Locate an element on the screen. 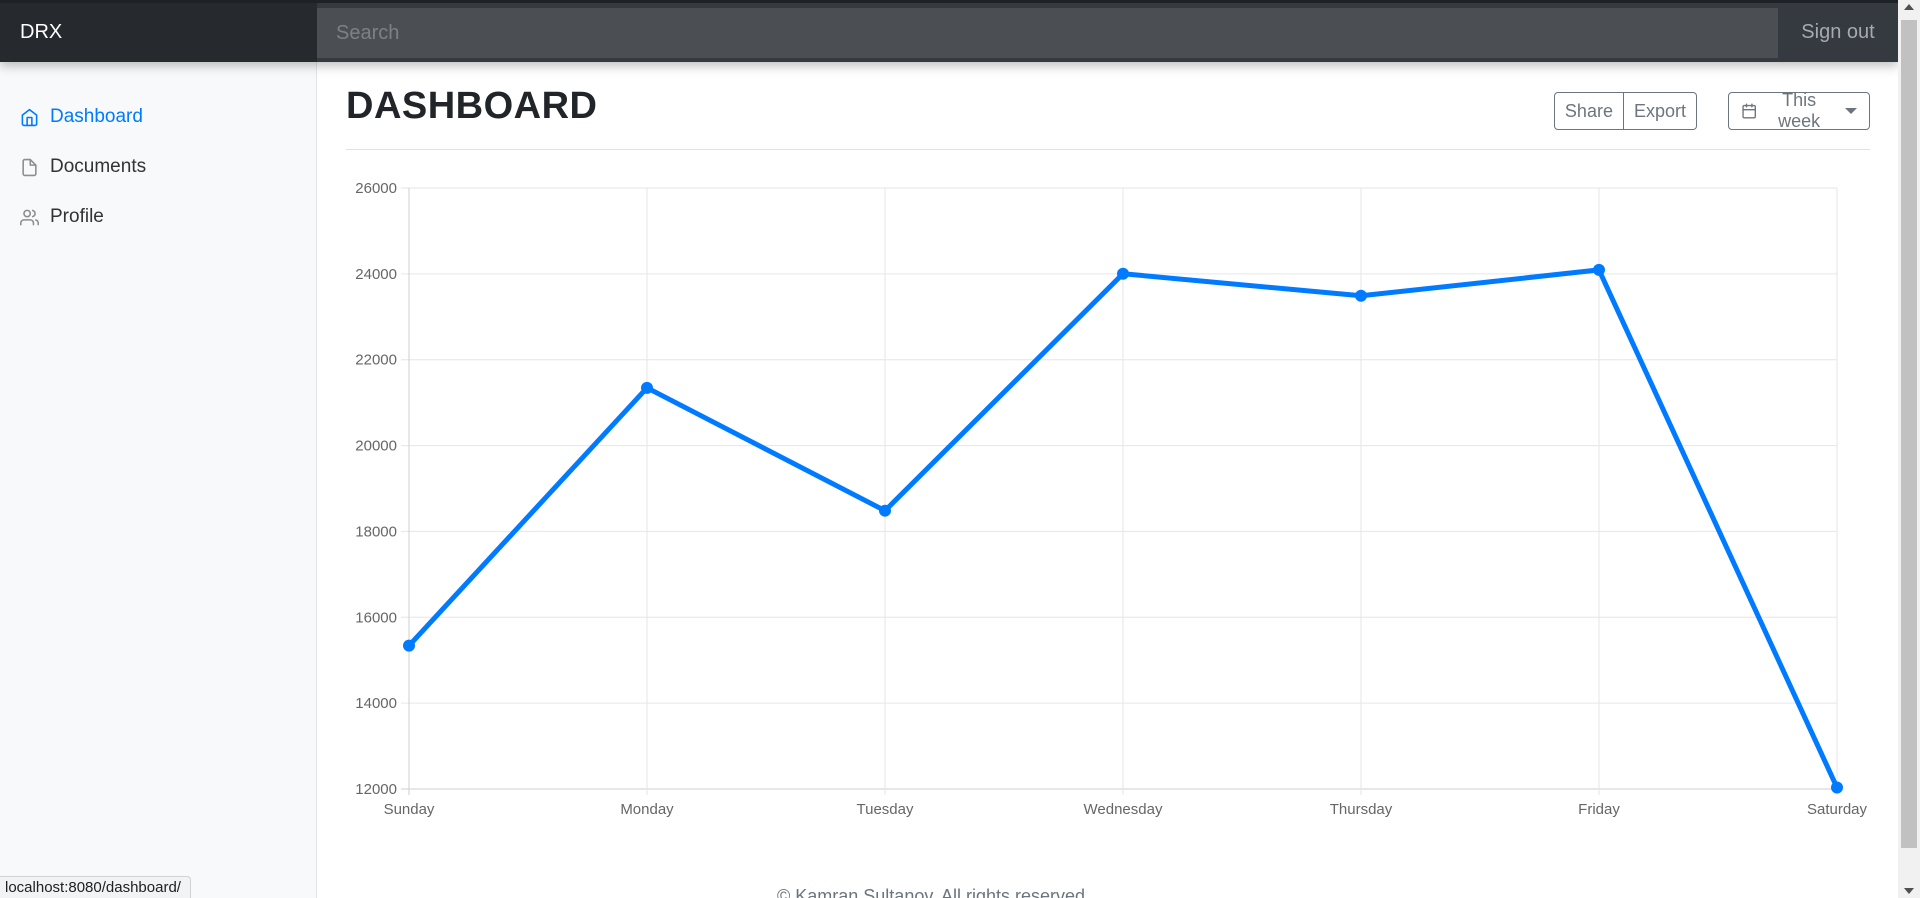 This screenshot has width=1920, height=898. y-tick-label: 14000 is located at coordinates (376, 703).